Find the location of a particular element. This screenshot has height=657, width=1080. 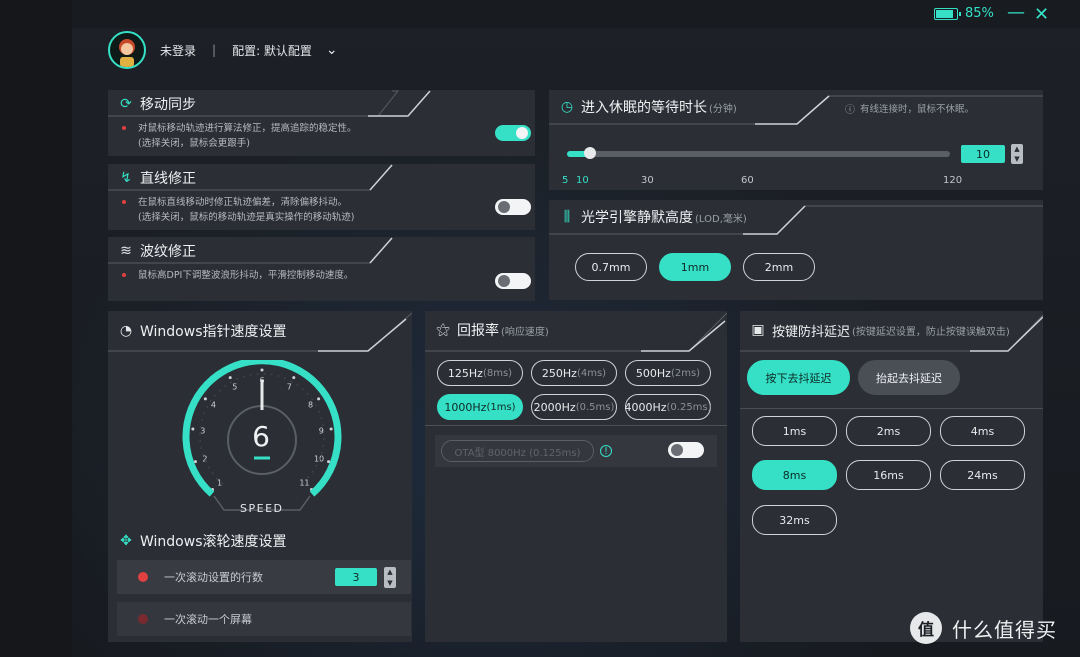

debounce-title: 按键防抖延迟 is located at coordinates (811, 332).